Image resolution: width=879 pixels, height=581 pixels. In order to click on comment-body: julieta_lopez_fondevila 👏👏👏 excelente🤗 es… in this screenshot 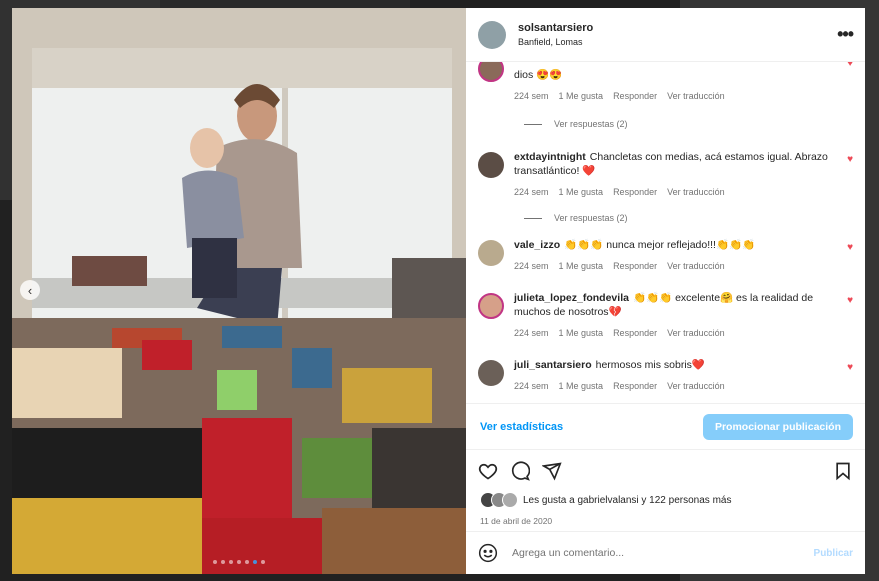, I will do `click(676, 314)`.